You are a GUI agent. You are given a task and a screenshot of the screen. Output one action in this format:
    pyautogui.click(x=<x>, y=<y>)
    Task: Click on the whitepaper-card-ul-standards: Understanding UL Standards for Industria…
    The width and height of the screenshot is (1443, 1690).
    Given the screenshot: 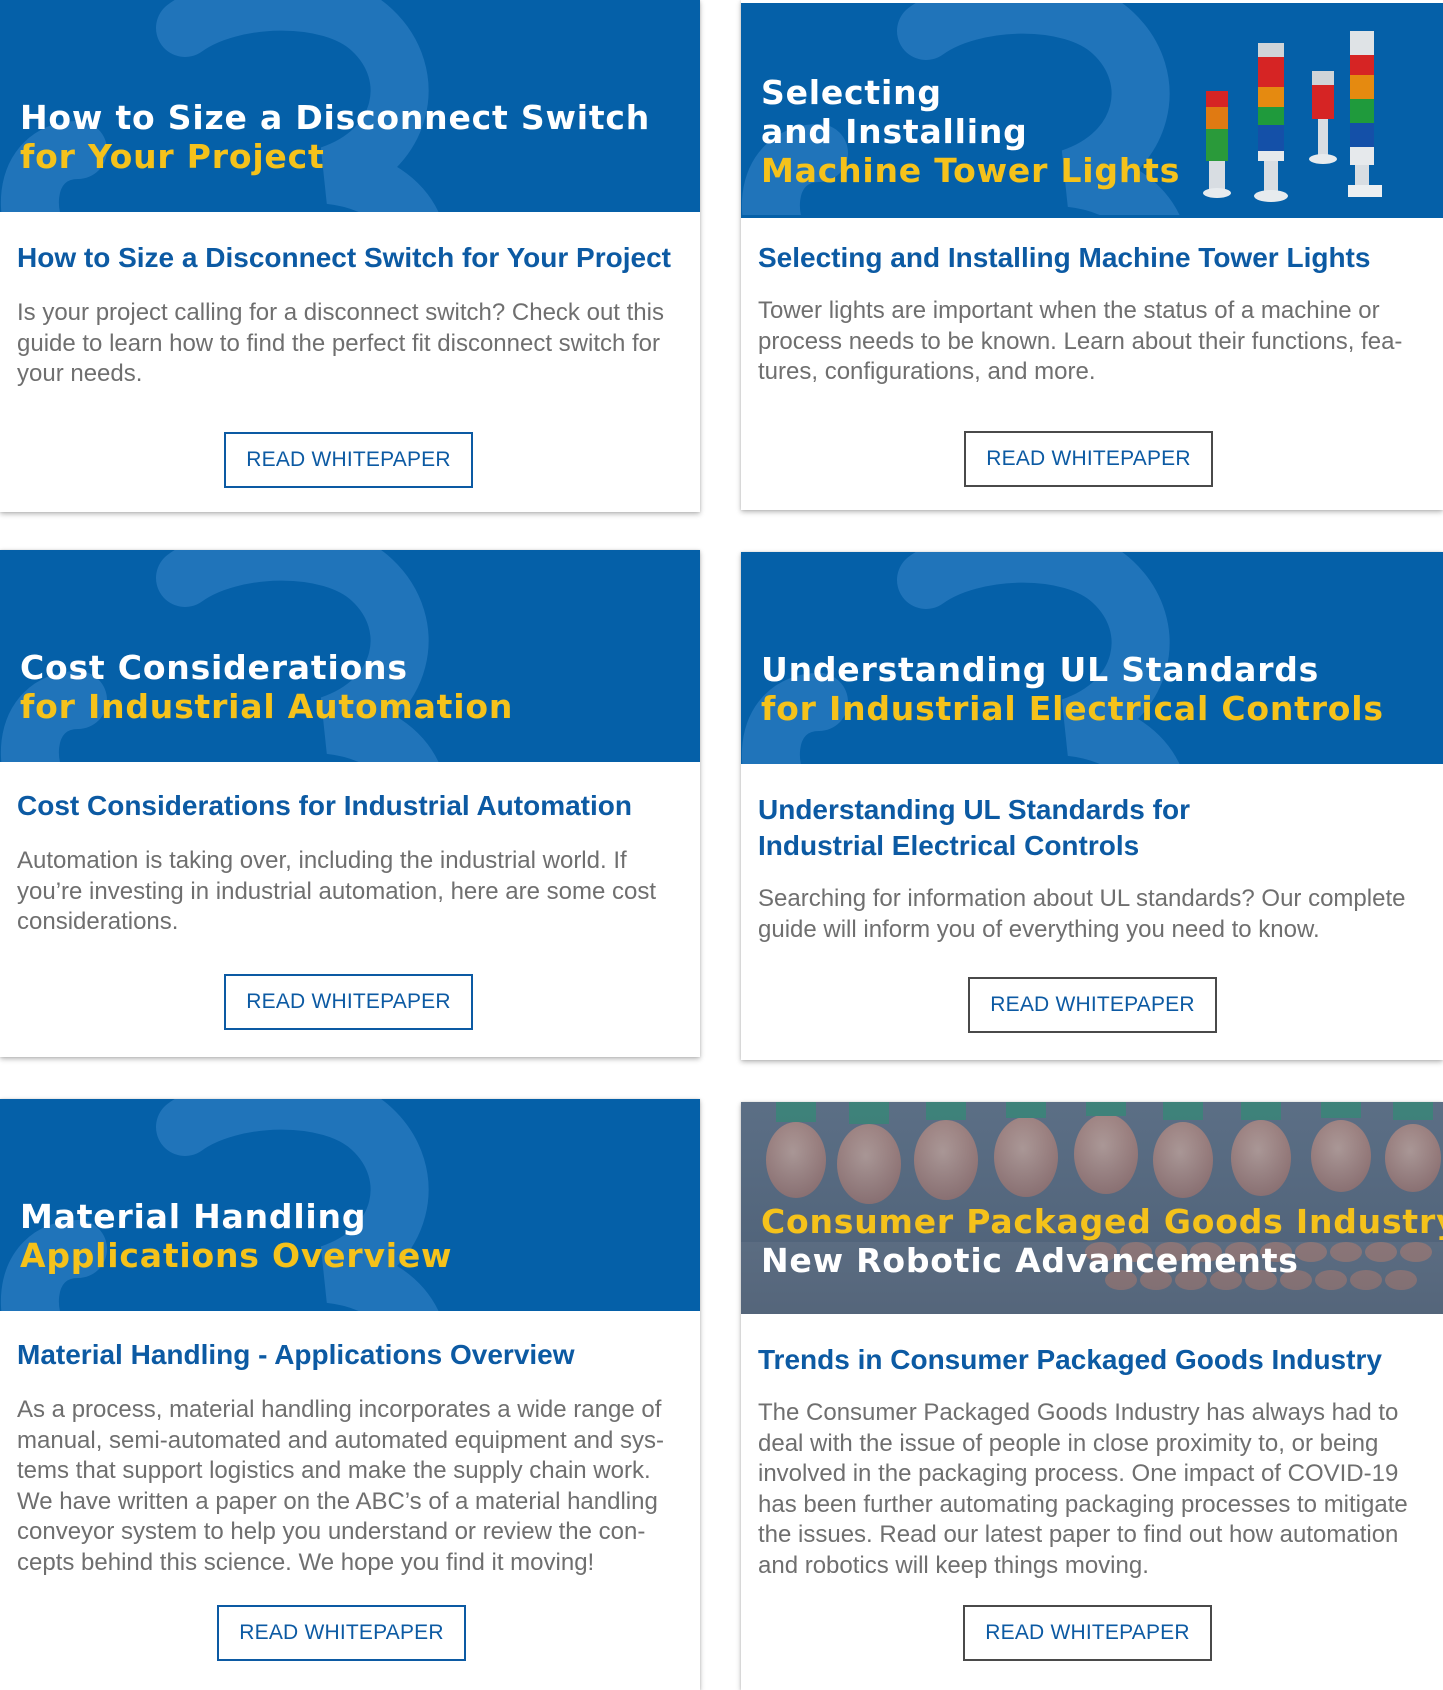 What is the action you would take?
    pyautogui.click(x=1092, y=806)
    